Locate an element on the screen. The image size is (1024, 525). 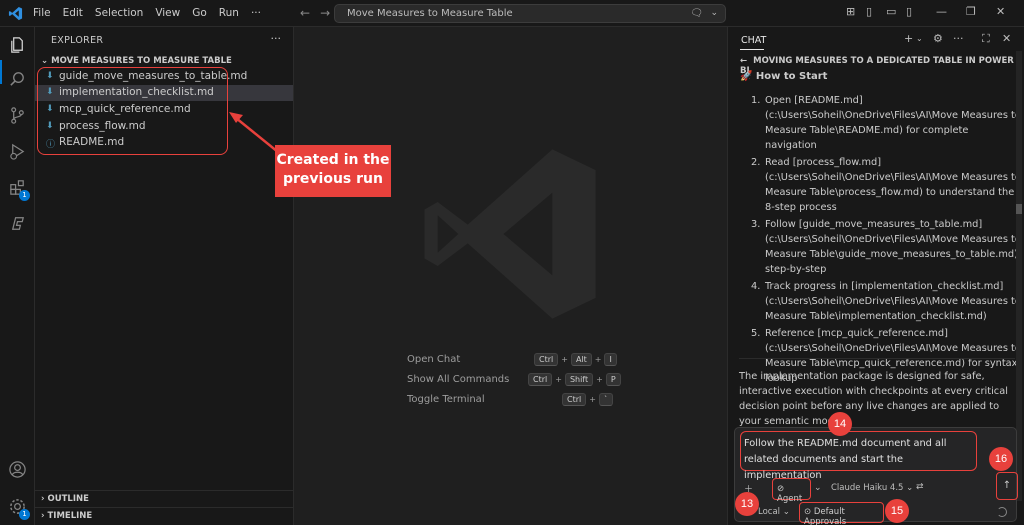
shortcut-label: Open Chat is located at coordinates (434, 359).